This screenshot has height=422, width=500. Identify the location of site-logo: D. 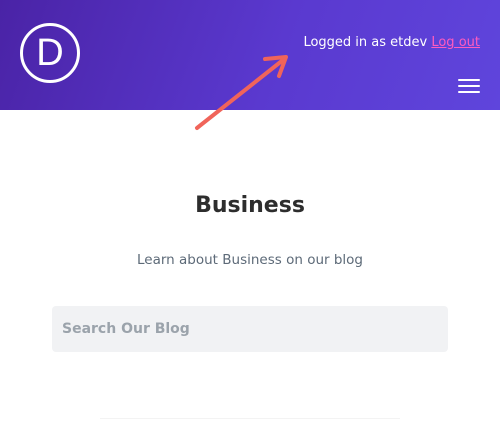
(50, 53).